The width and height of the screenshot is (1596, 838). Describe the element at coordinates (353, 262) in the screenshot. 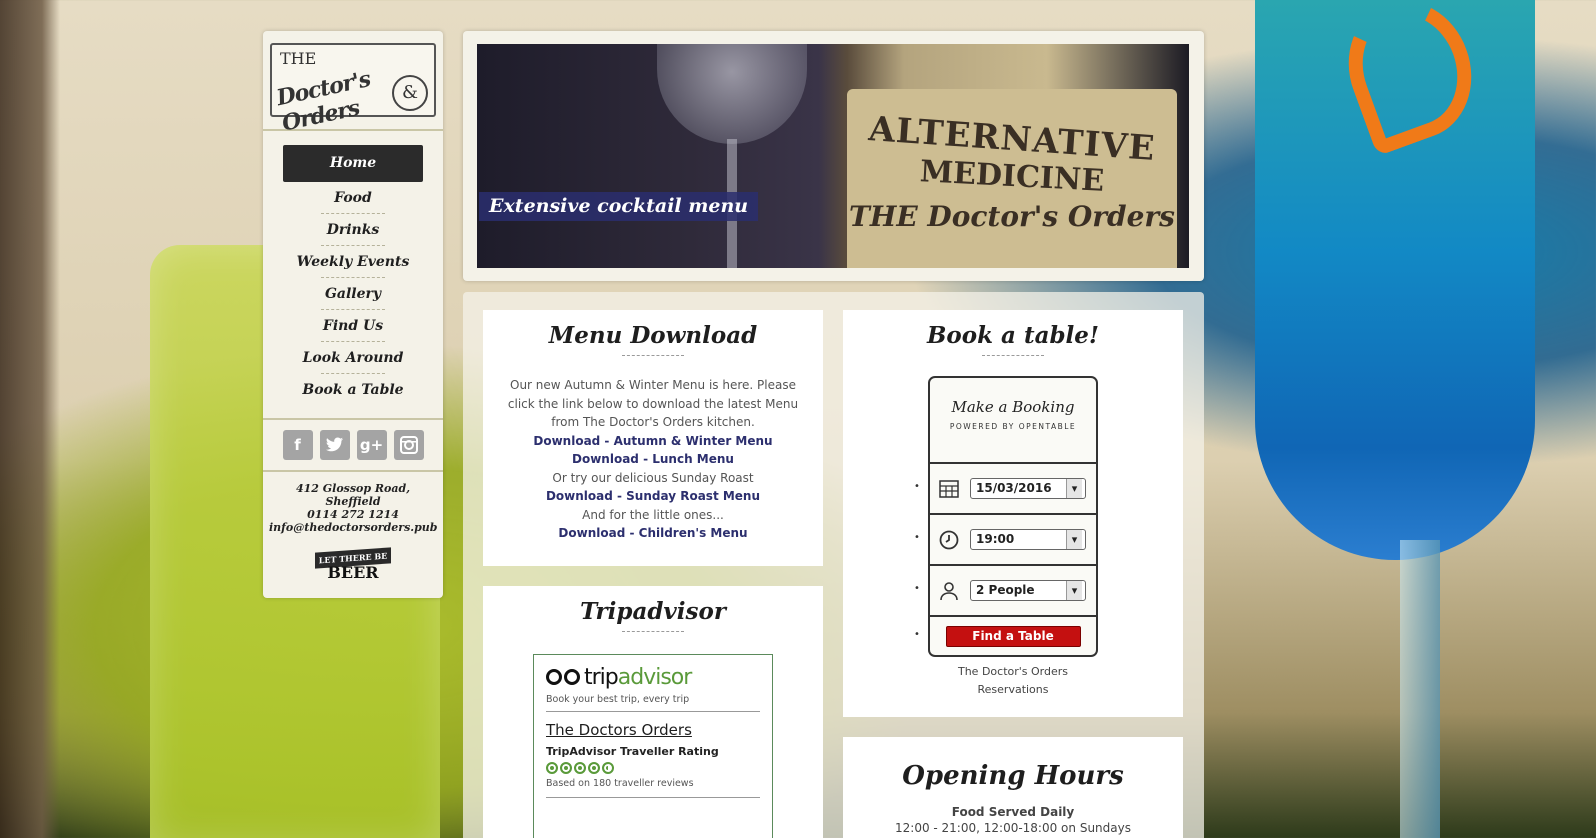

I see `nav-item-weekly-events: Weekly Events` at that location.